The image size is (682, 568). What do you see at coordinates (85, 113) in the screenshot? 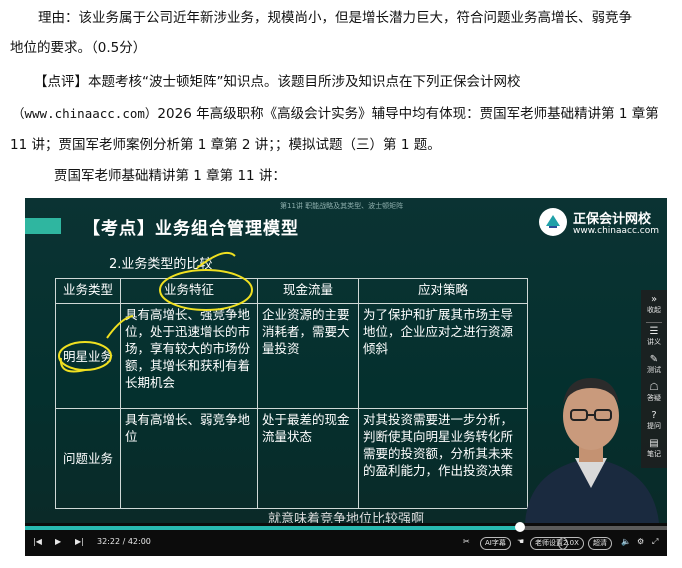
I see `source-url: （www.chinaacc.com）` at bounding box center [85, 113].